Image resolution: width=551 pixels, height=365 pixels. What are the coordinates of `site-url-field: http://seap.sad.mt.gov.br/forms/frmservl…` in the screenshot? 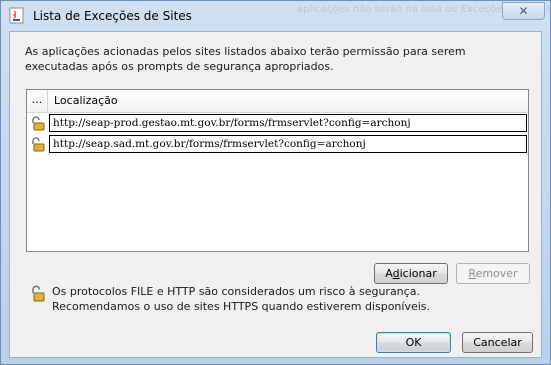 It's located at (288, 144).